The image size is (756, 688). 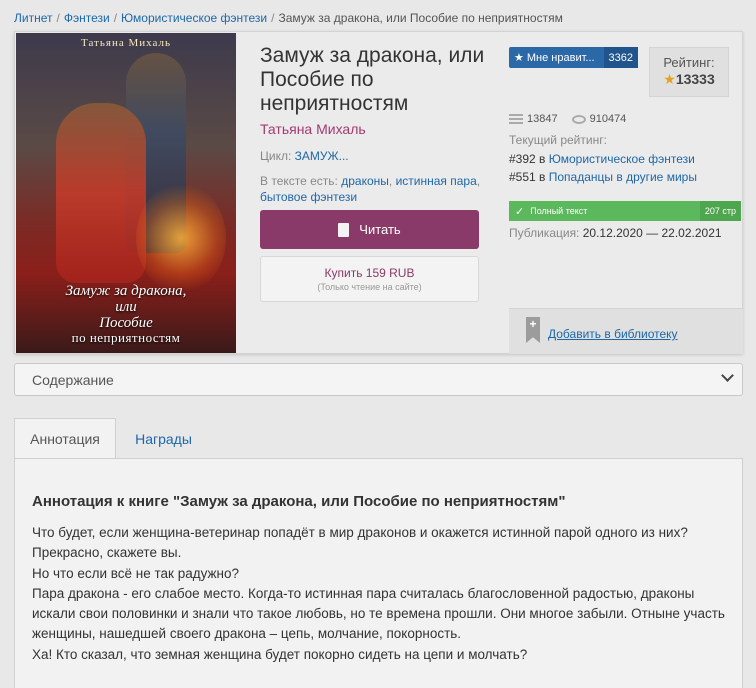 What do you see at coordinates (623, 177) in the screenshot?
I see `rank-genre-link: Попаданцы в другие миры` at bounding box center [623, 177].